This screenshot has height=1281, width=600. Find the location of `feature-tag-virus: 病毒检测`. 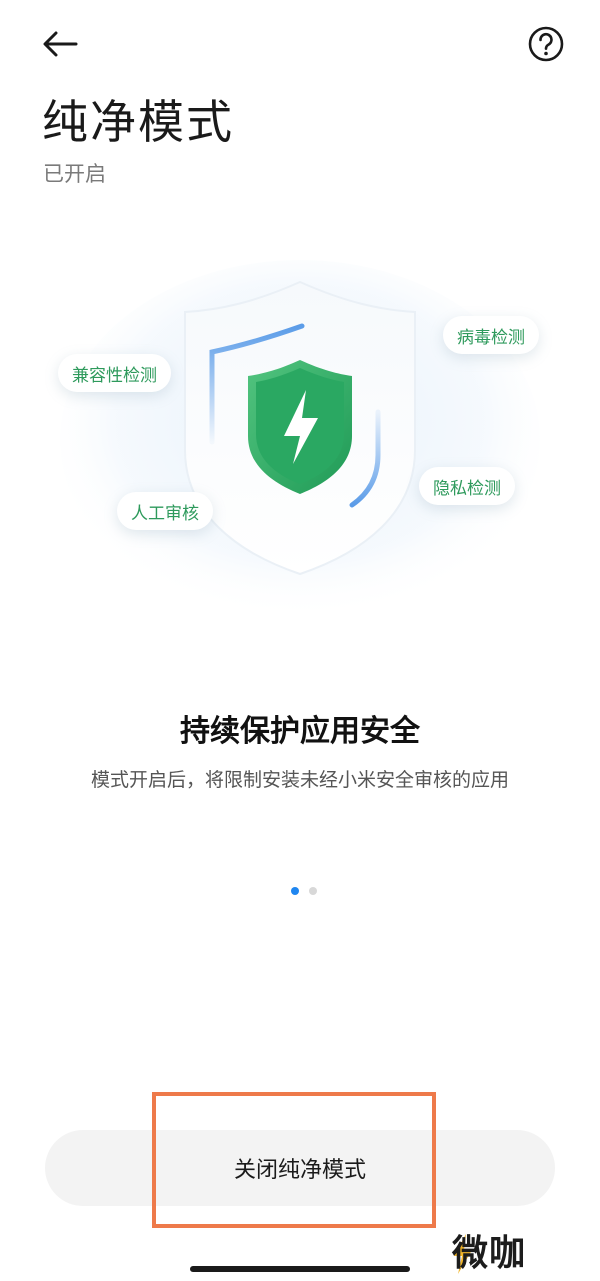

feature-tag-virus: 病毒检测 is located at coordinates (491, 335).